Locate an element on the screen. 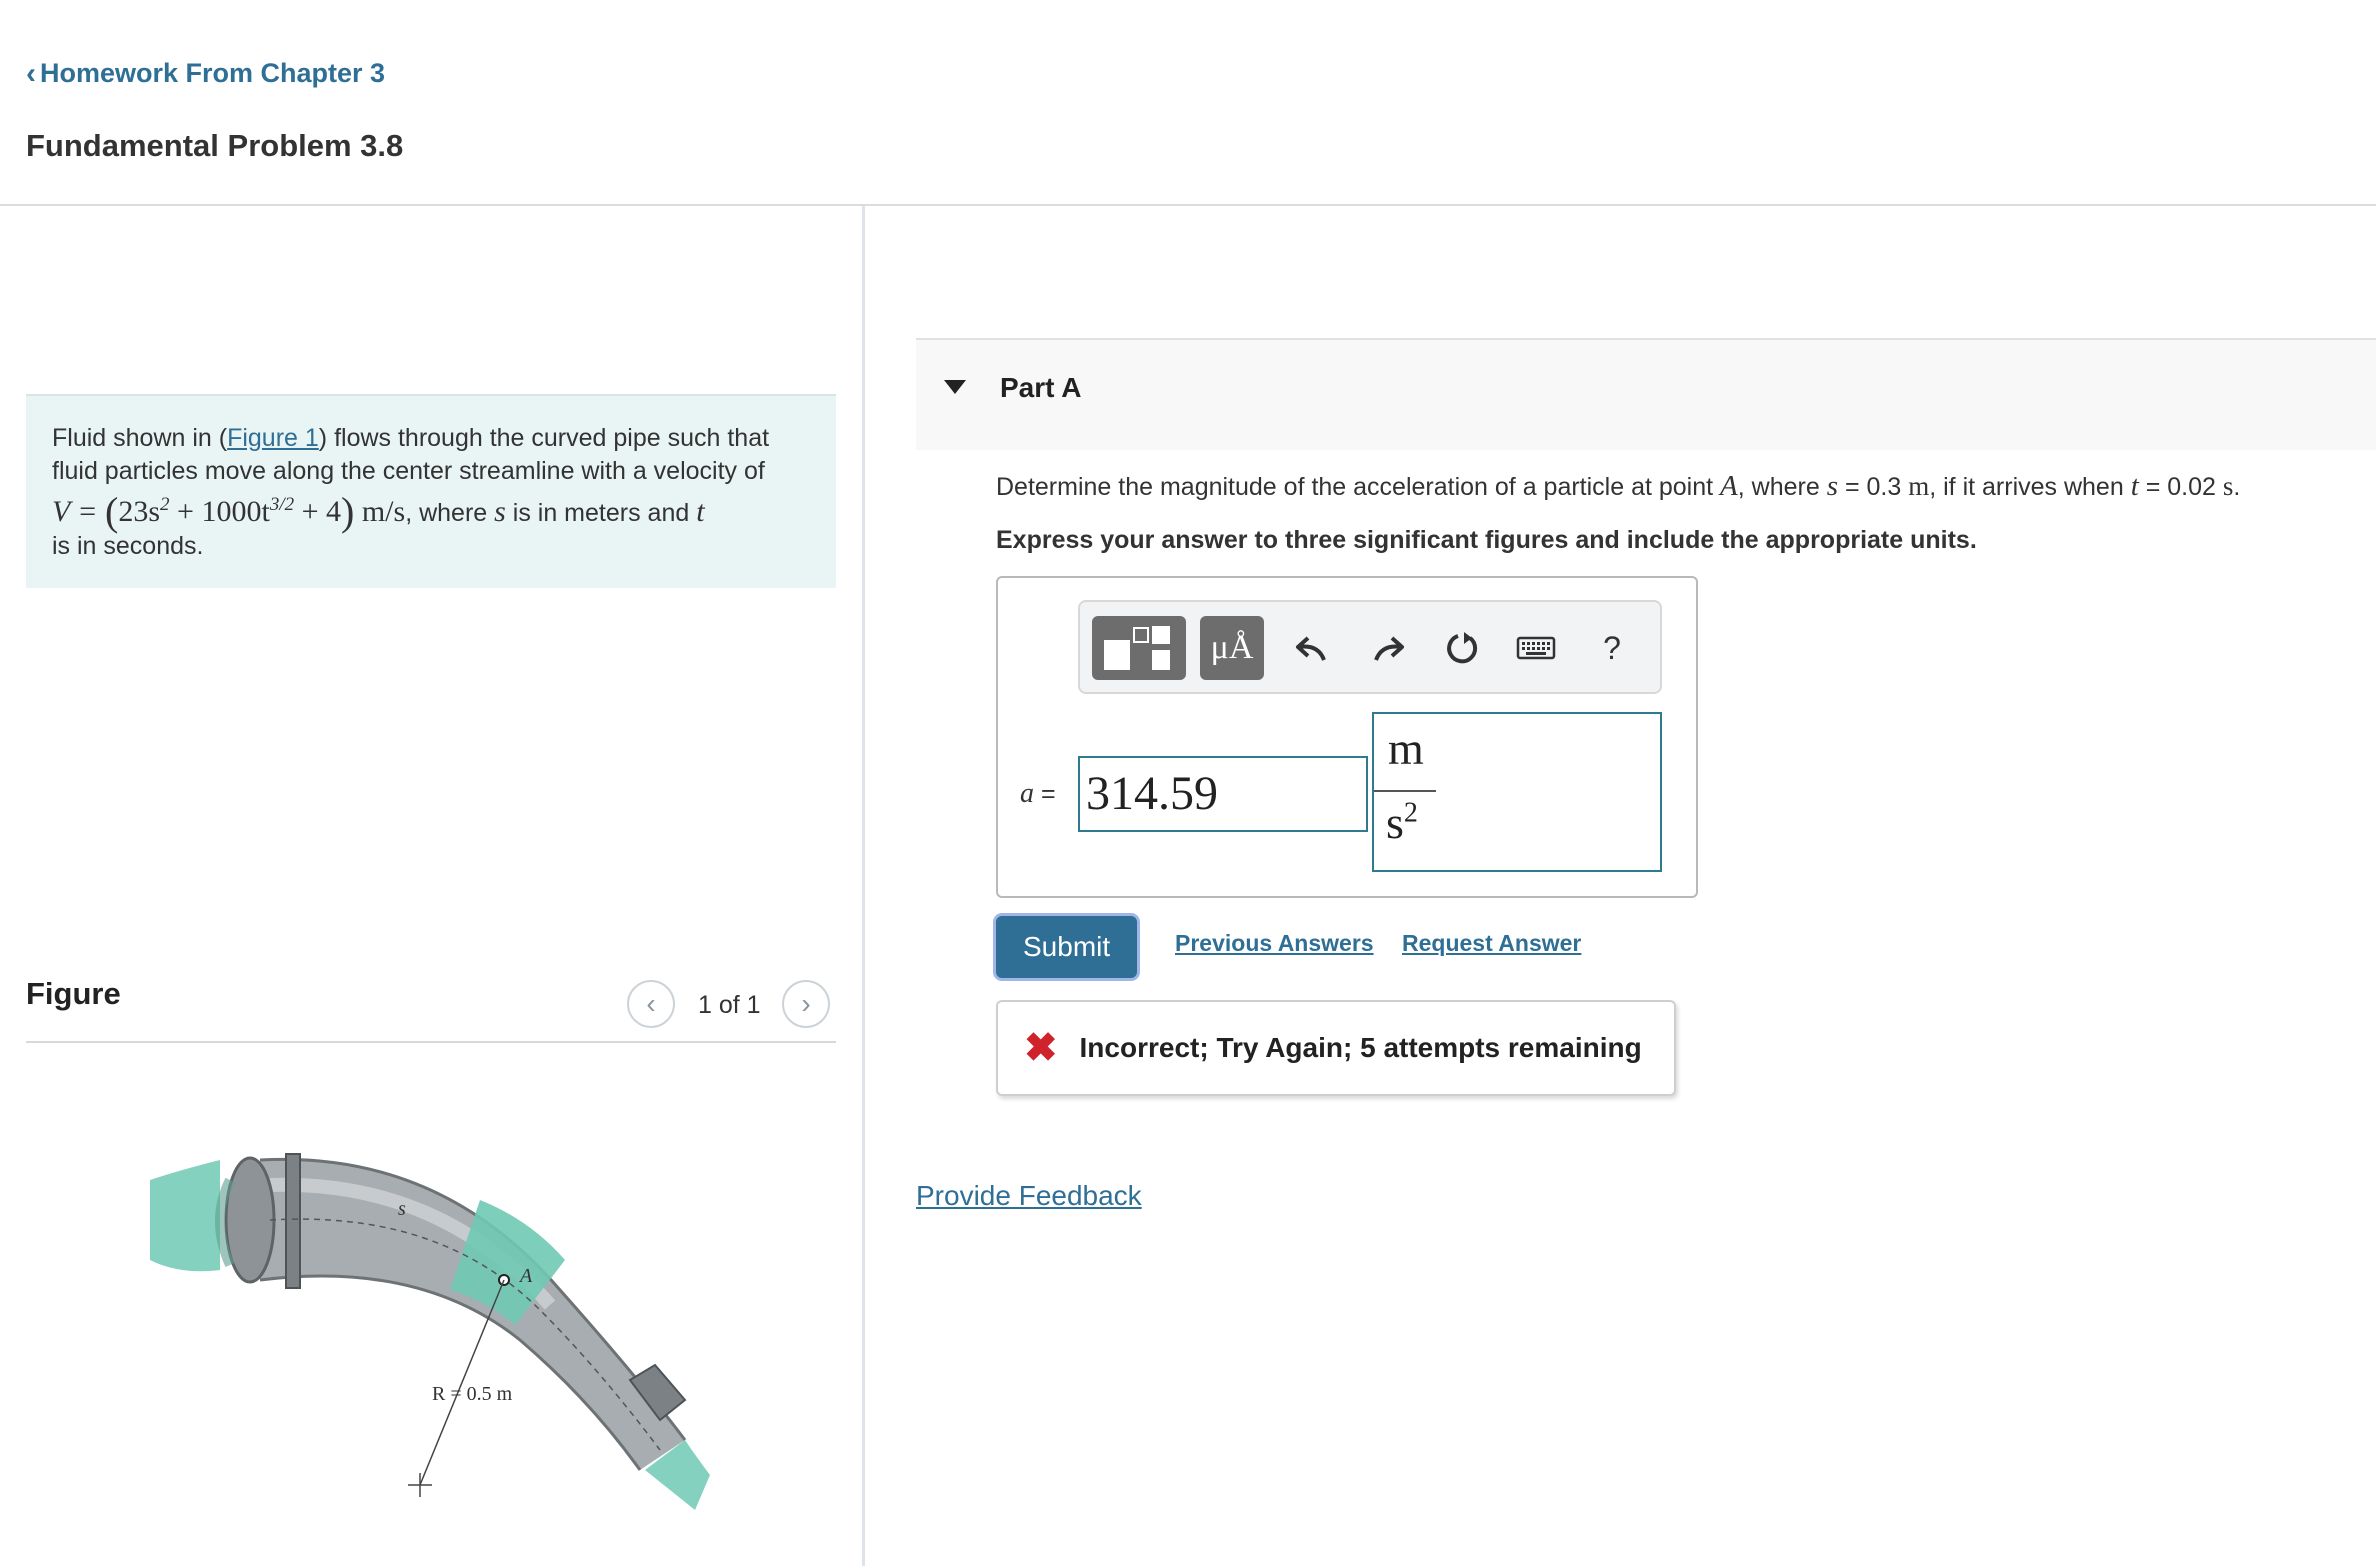 The height and width of the screenshot is (1566, 2376). submit-button: Submit is located at coordinates (1067, 947).